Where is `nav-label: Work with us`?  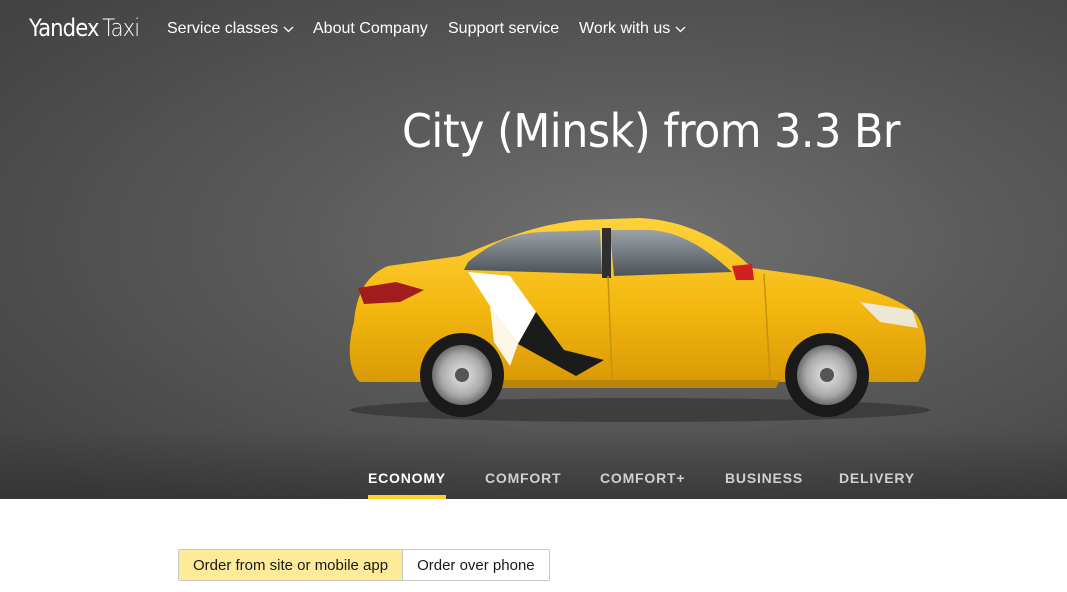 nav-label: Work with us is located at coordinates (625, 28).